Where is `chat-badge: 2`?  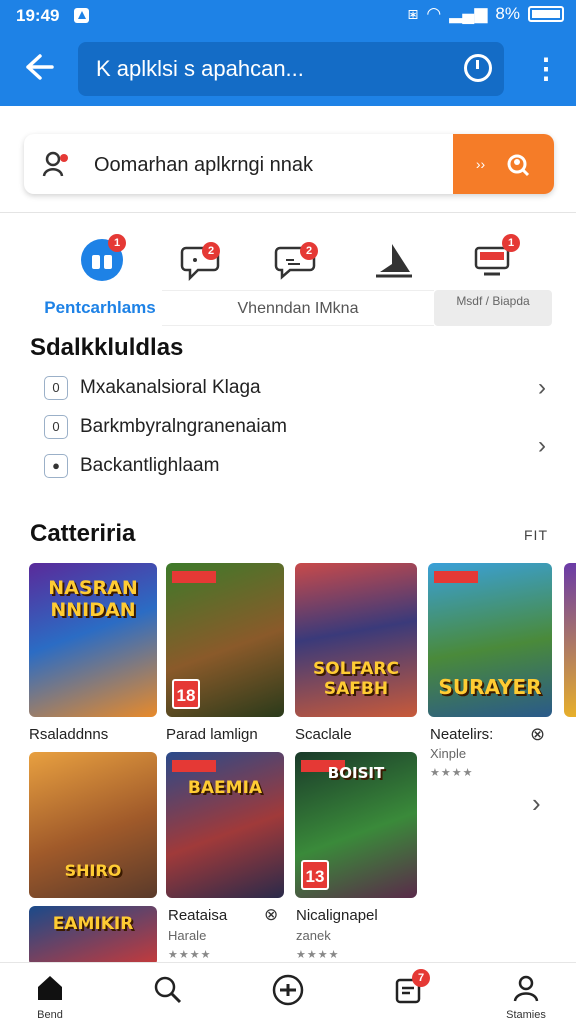 chat-badge: 2 is located at coordinates (211, 251).